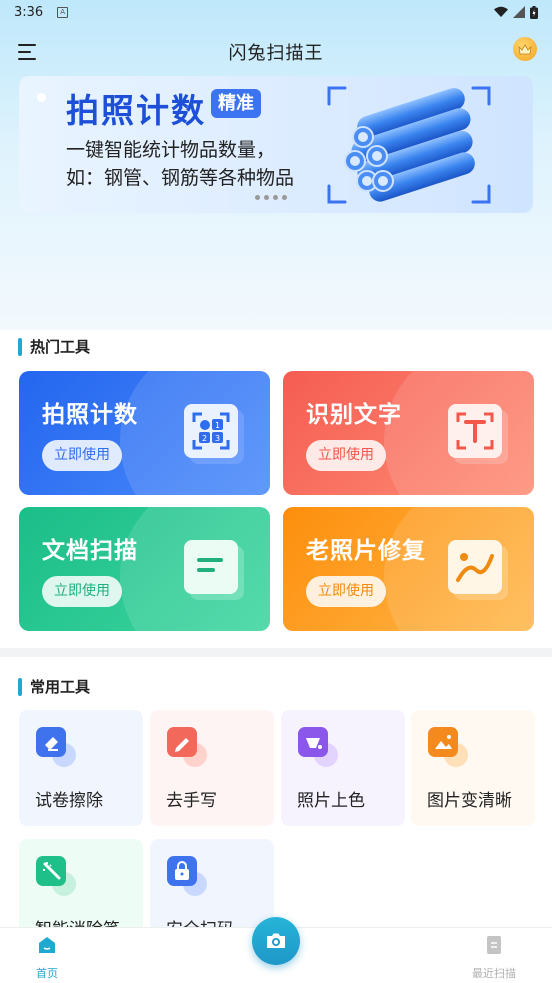  Describe the element at coordinates (56, 876) in the screenshot. I see `magic-wand-icon` at that location.